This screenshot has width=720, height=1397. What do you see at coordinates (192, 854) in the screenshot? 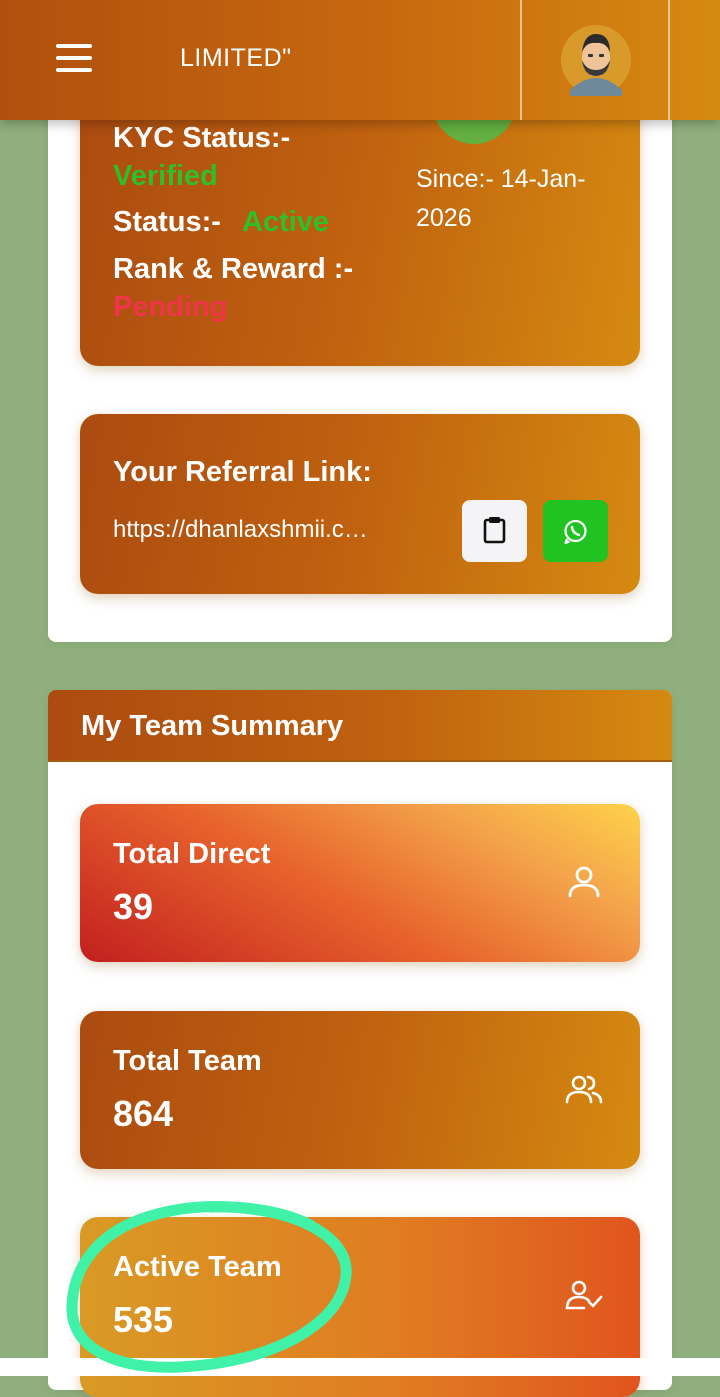
I see `total-direct-label: Total Direct` at bounding box center [192, 854].